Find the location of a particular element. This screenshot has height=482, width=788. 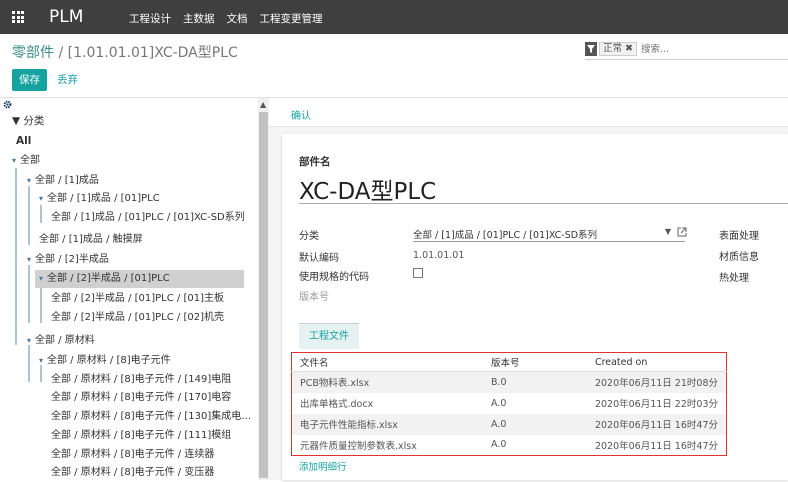

tree-item-label: 全部 / [2]半成品 / [01]PLC / [01]主板 is located at coordinates (137, 298).